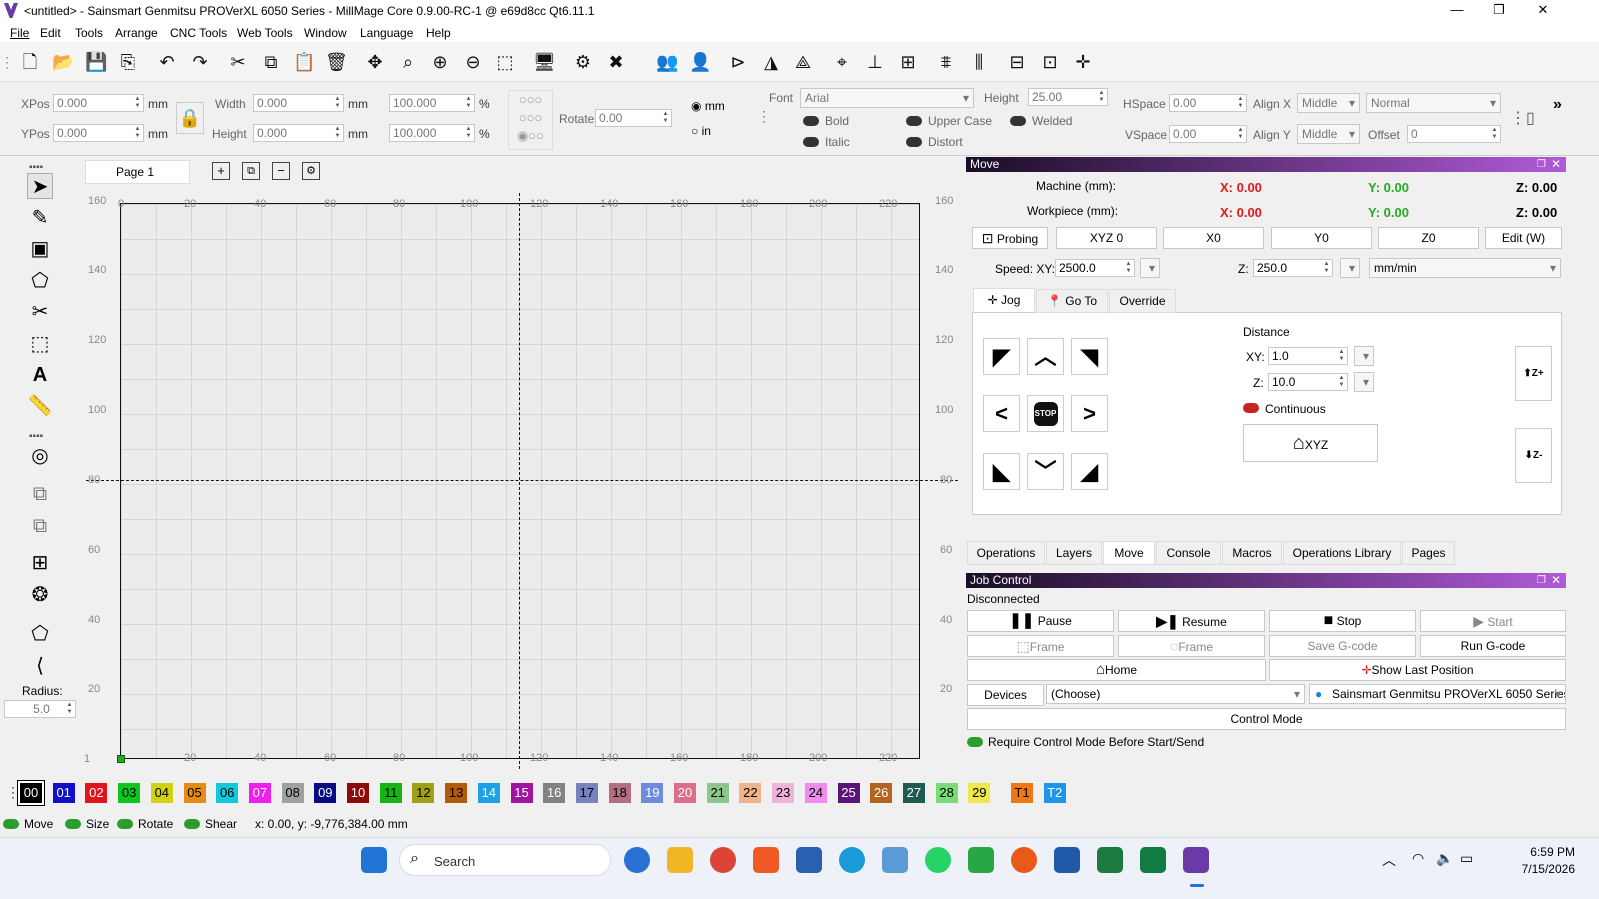 The height and width of the screenshot is (899, 1599). I want to click on tab-macros: Macros, so click(1252, 553).